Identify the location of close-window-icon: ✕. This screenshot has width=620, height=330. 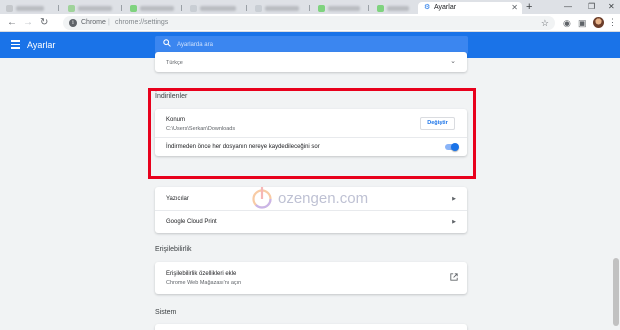
(611, 7).